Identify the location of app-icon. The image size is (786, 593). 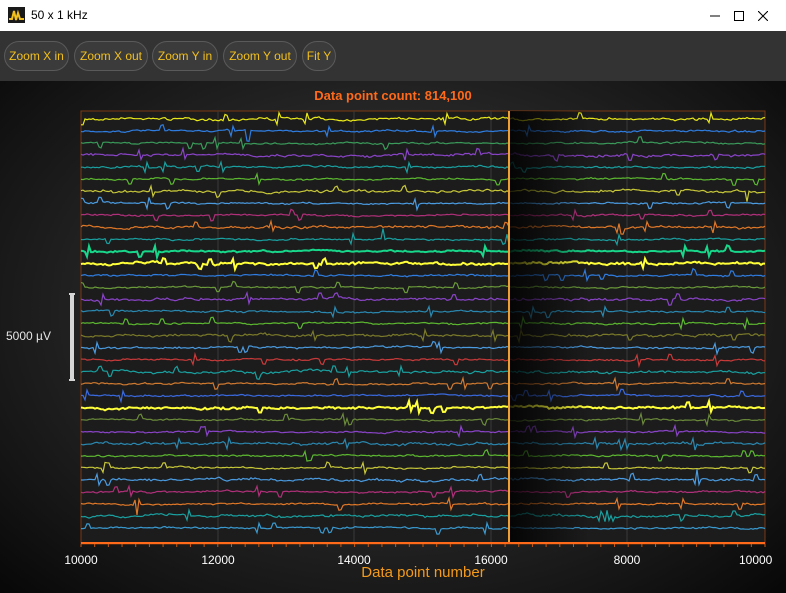
(16, 15).